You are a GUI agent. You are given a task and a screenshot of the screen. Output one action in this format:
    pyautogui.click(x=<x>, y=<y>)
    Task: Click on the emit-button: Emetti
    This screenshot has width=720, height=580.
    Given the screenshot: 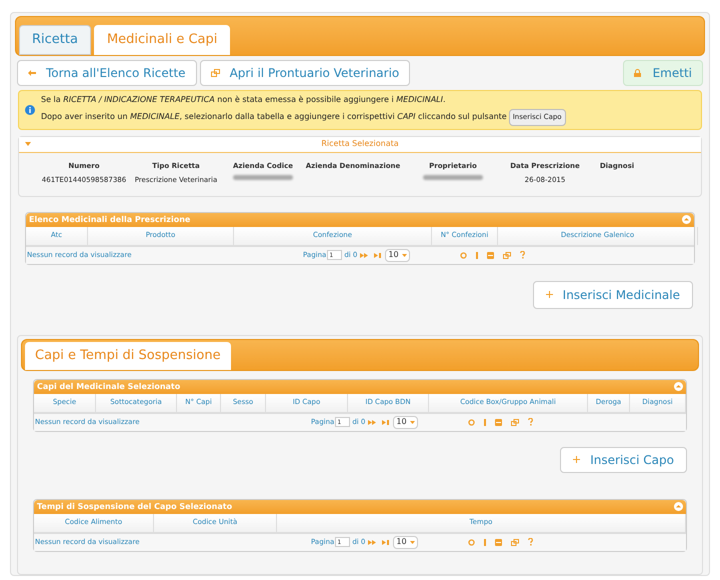 What is the action you would take?
    pyautogui.click(x=662, y=73)
    